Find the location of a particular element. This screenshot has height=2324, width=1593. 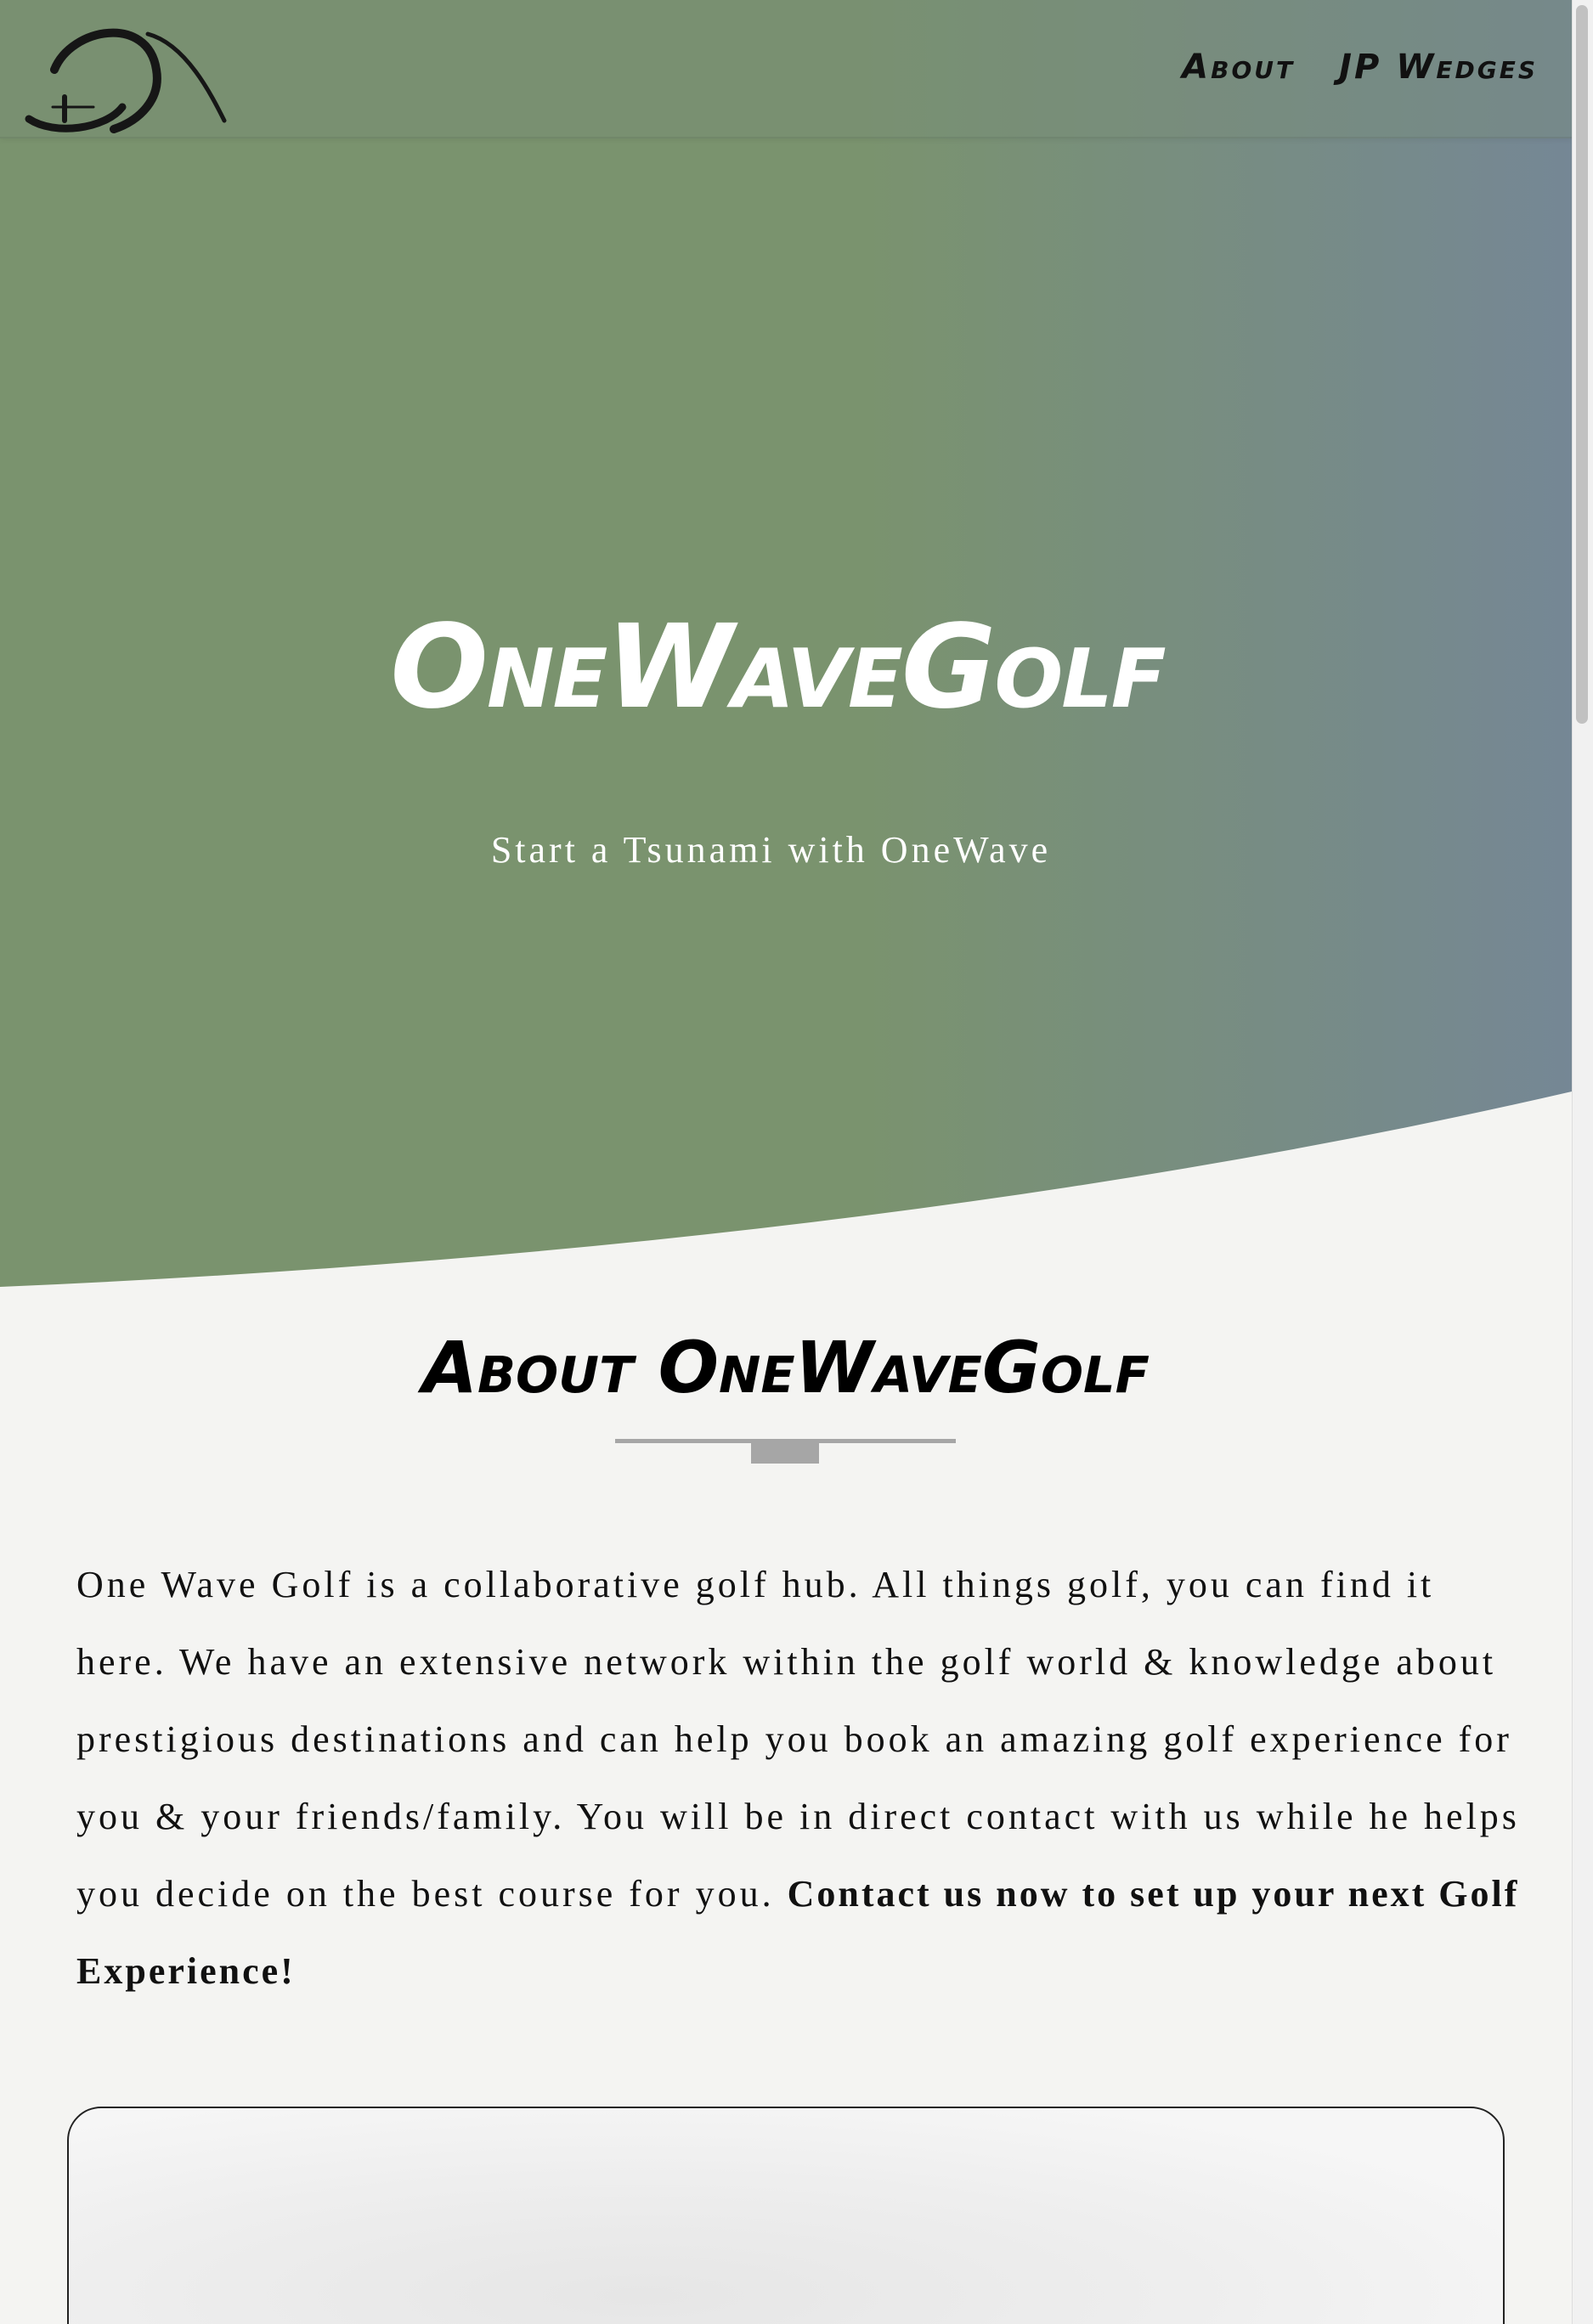

top-nav-bar: About JP Wedges is located at coordinates (786, 69).